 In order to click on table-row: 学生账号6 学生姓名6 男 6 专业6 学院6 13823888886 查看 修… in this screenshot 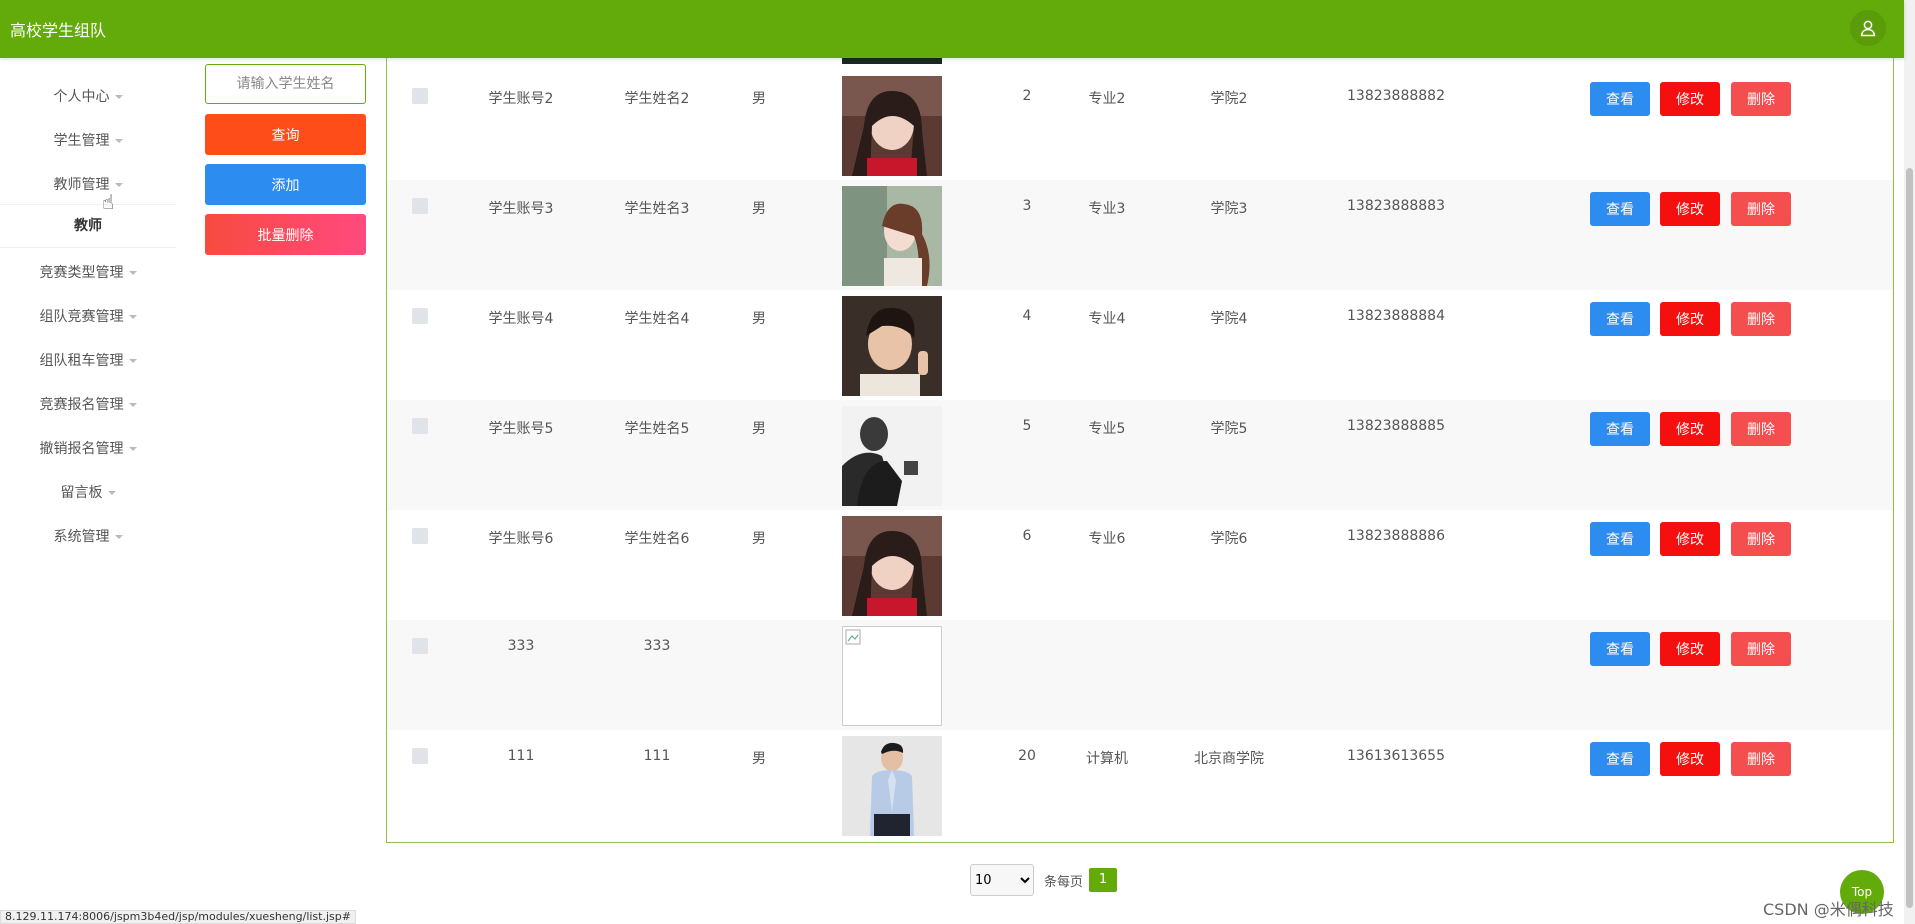, I will do `click(1140, 565)`.